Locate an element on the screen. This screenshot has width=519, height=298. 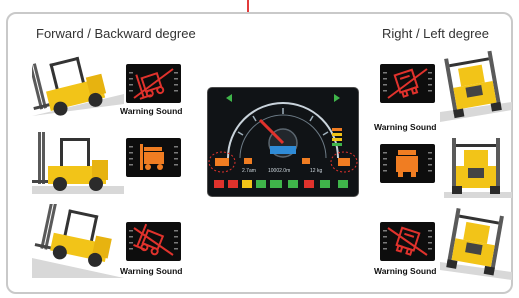
backward-tilt-warning-indicator is located at coordinates (153, 241).